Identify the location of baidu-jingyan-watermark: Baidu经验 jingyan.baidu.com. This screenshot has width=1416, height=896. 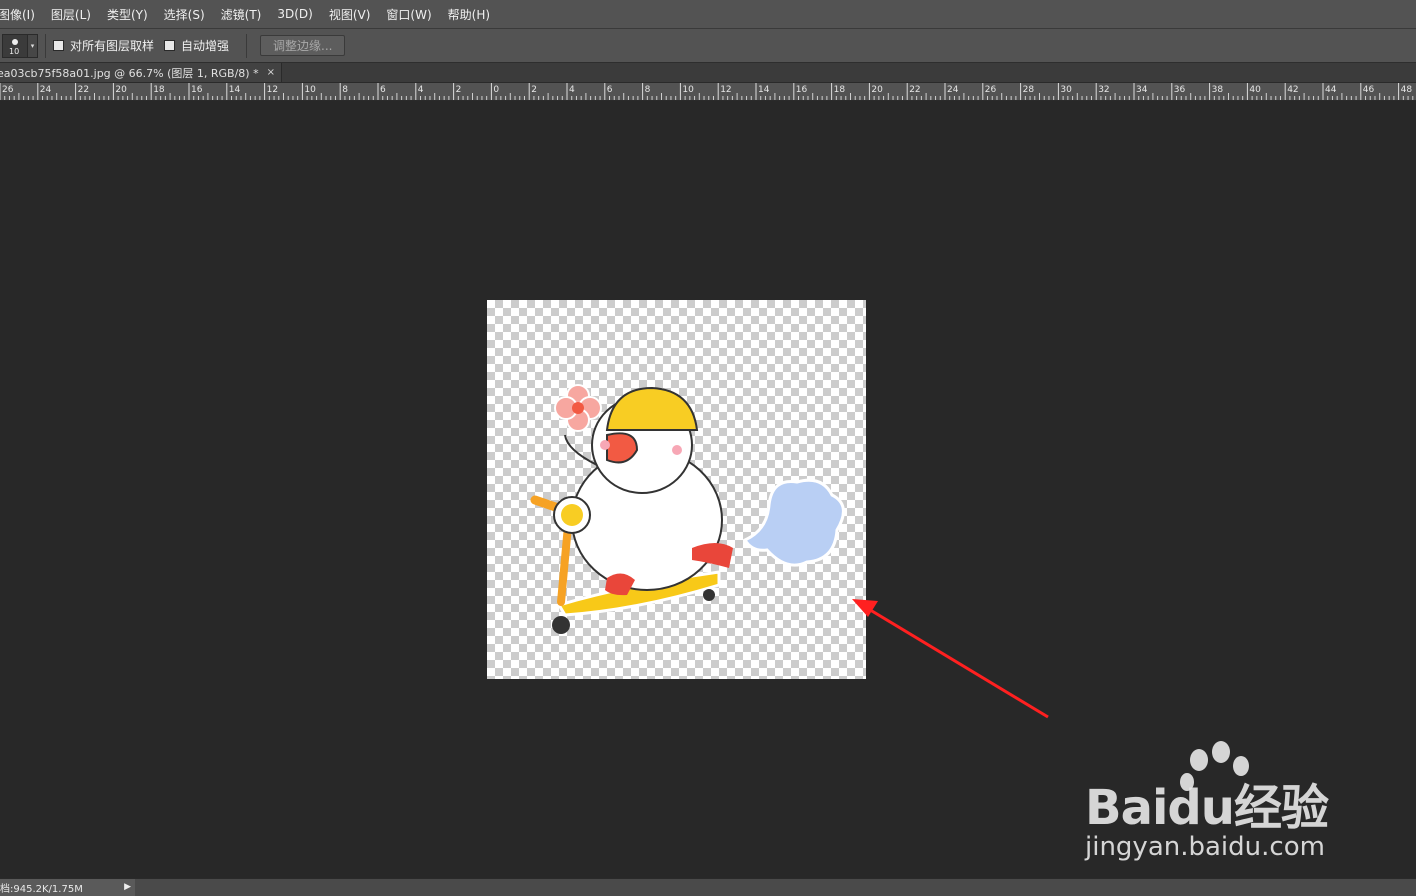
(1215, 805).